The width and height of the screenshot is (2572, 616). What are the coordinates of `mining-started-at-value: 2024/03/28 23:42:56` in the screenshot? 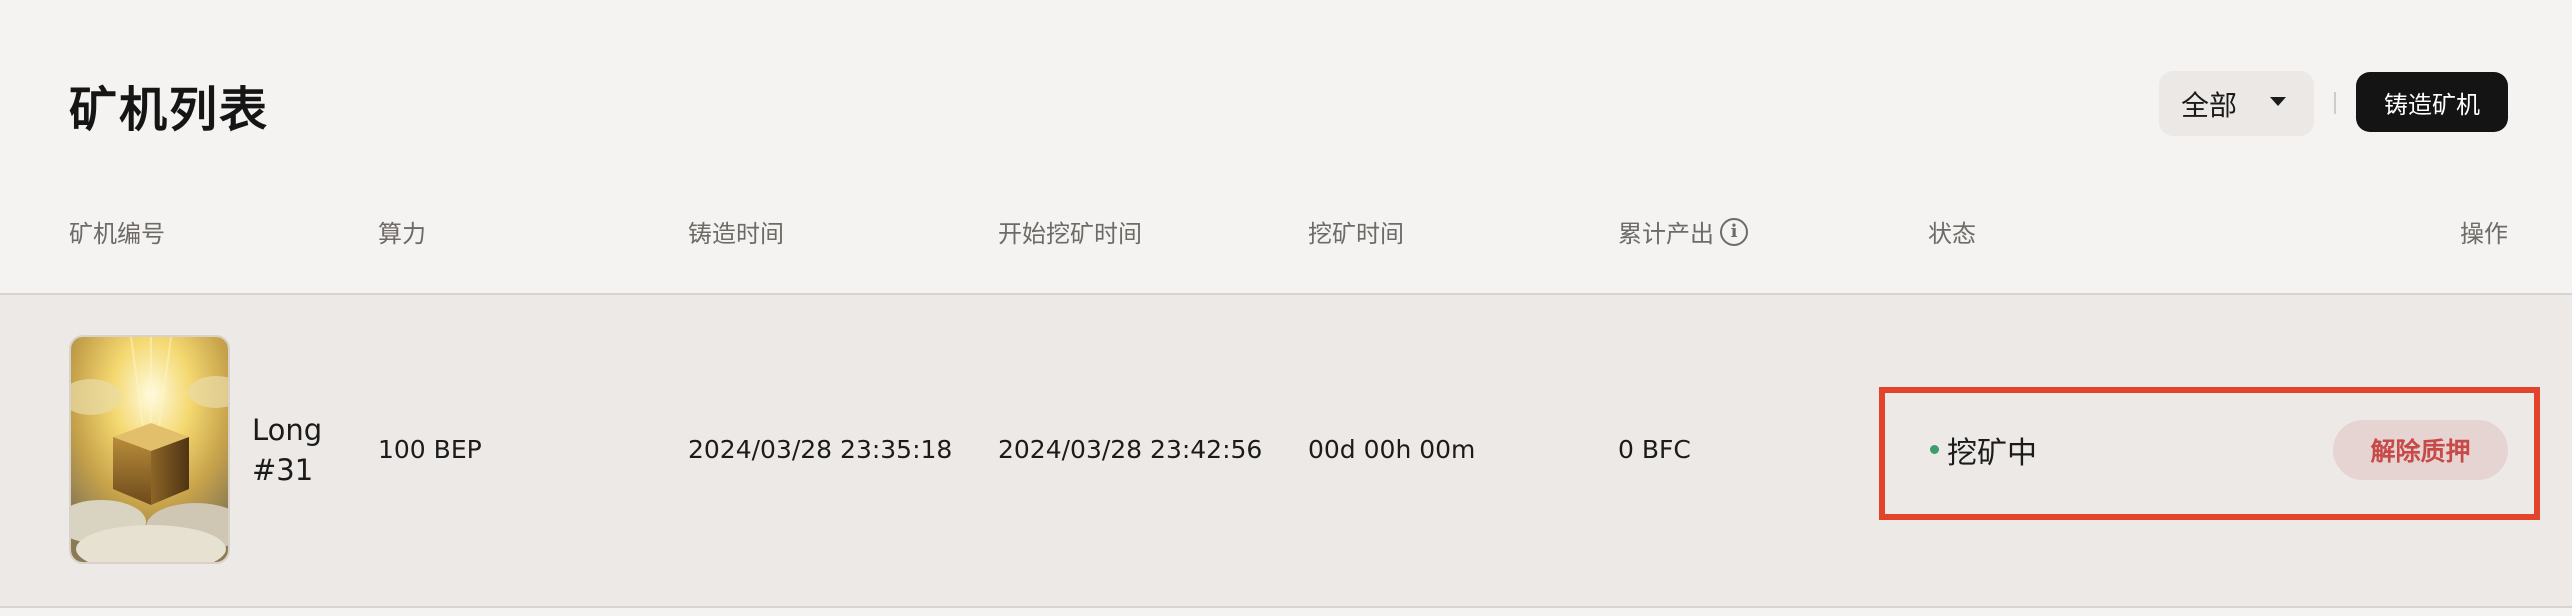 It's located at (1130, 449).